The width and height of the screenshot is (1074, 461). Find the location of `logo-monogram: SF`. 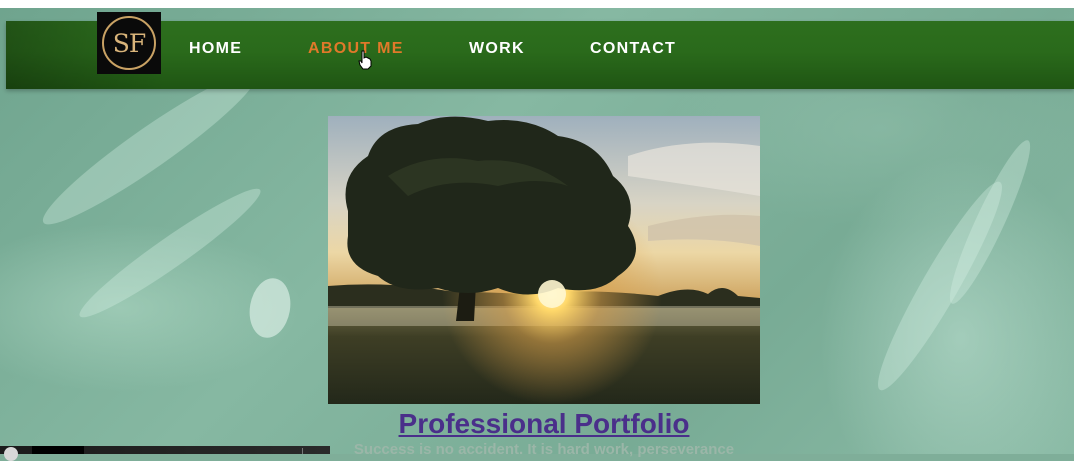

logo-monogram: SF is located at coordinates (129, 43).